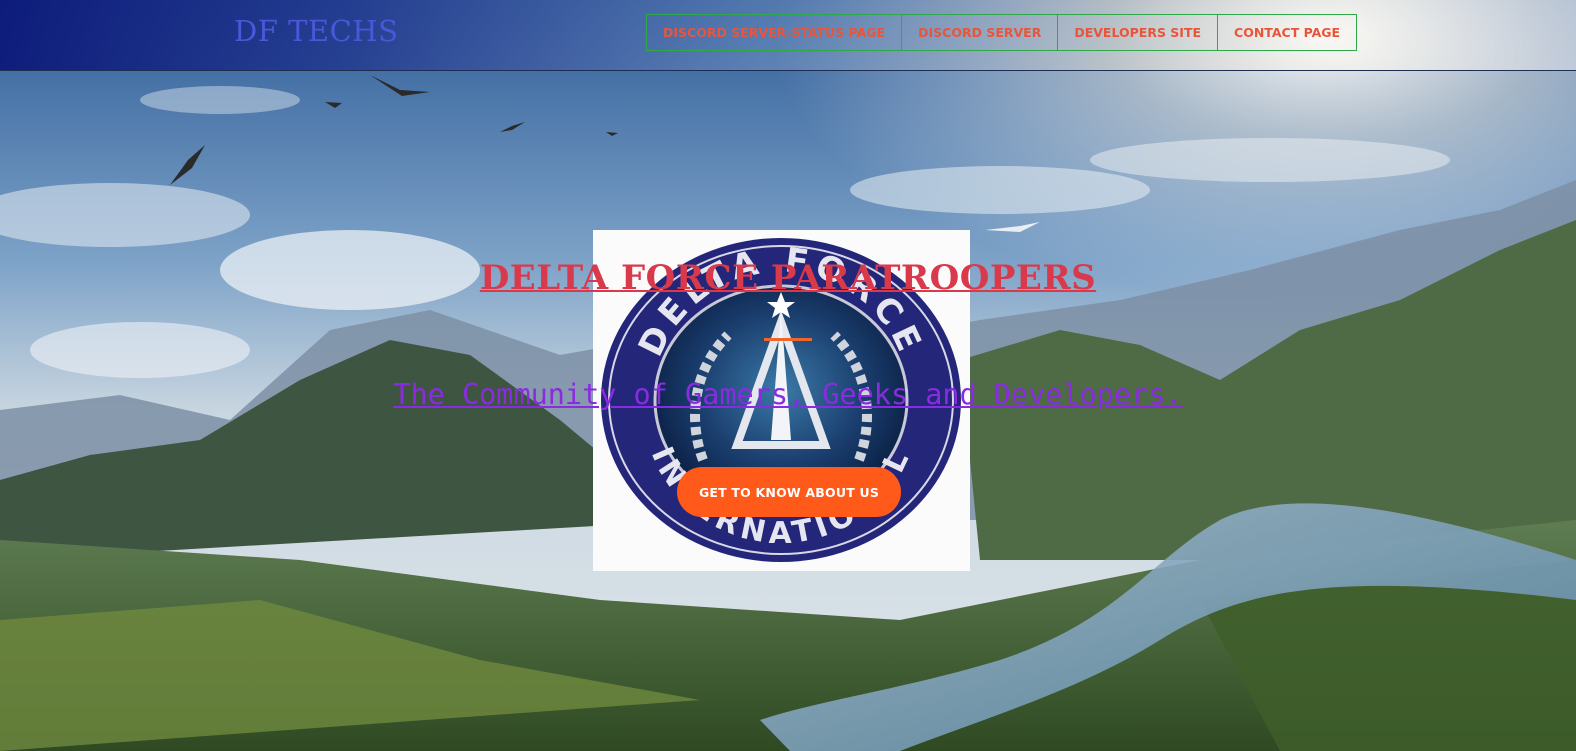 The height and width of the screenshot is (751, 1576). Describe the element at coordinates (788, 278) in the screenshot. I see `hero-title: DELTA FORCE PARATROOPERS` at that location.